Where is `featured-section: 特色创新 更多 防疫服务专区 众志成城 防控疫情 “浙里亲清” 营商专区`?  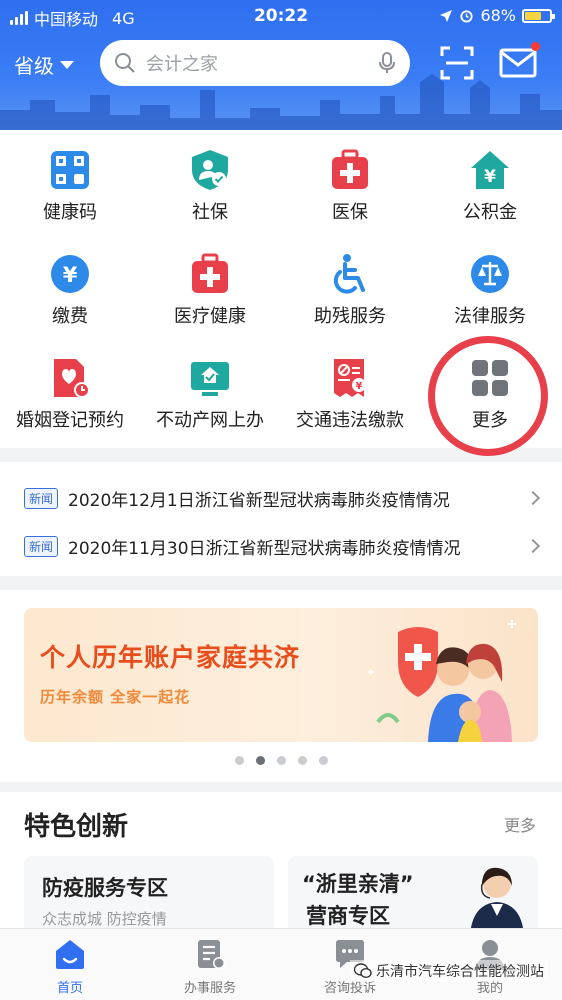
featured-section: 特色创新 更多 防疫服务专区 众志成城 防控疫情 “浙里亲清” 营商专区 is located at coordinates (281, 864).